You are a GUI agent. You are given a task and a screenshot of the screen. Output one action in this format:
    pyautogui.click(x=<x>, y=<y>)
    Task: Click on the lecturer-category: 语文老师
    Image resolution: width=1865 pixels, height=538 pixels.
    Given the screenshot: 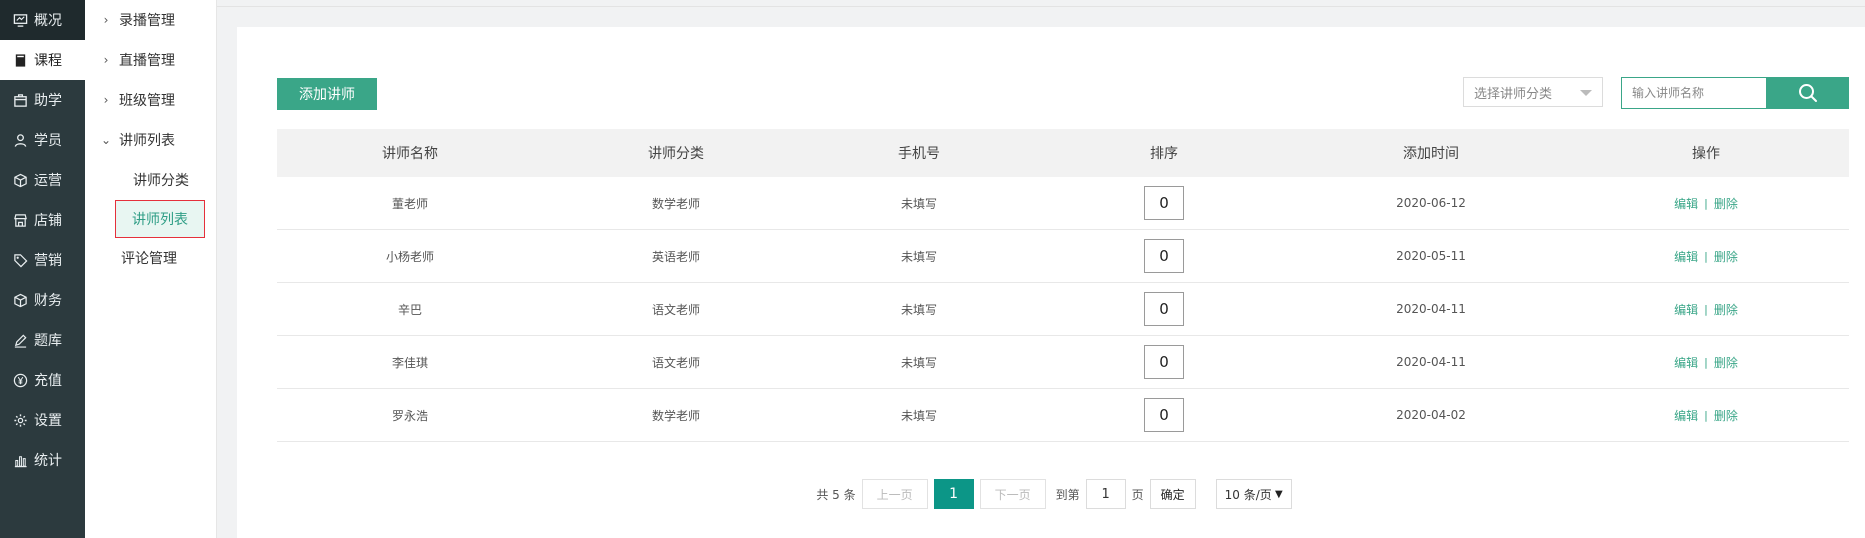 What is the action you would take?
    pyautogui.click(x=675, y=309)
    